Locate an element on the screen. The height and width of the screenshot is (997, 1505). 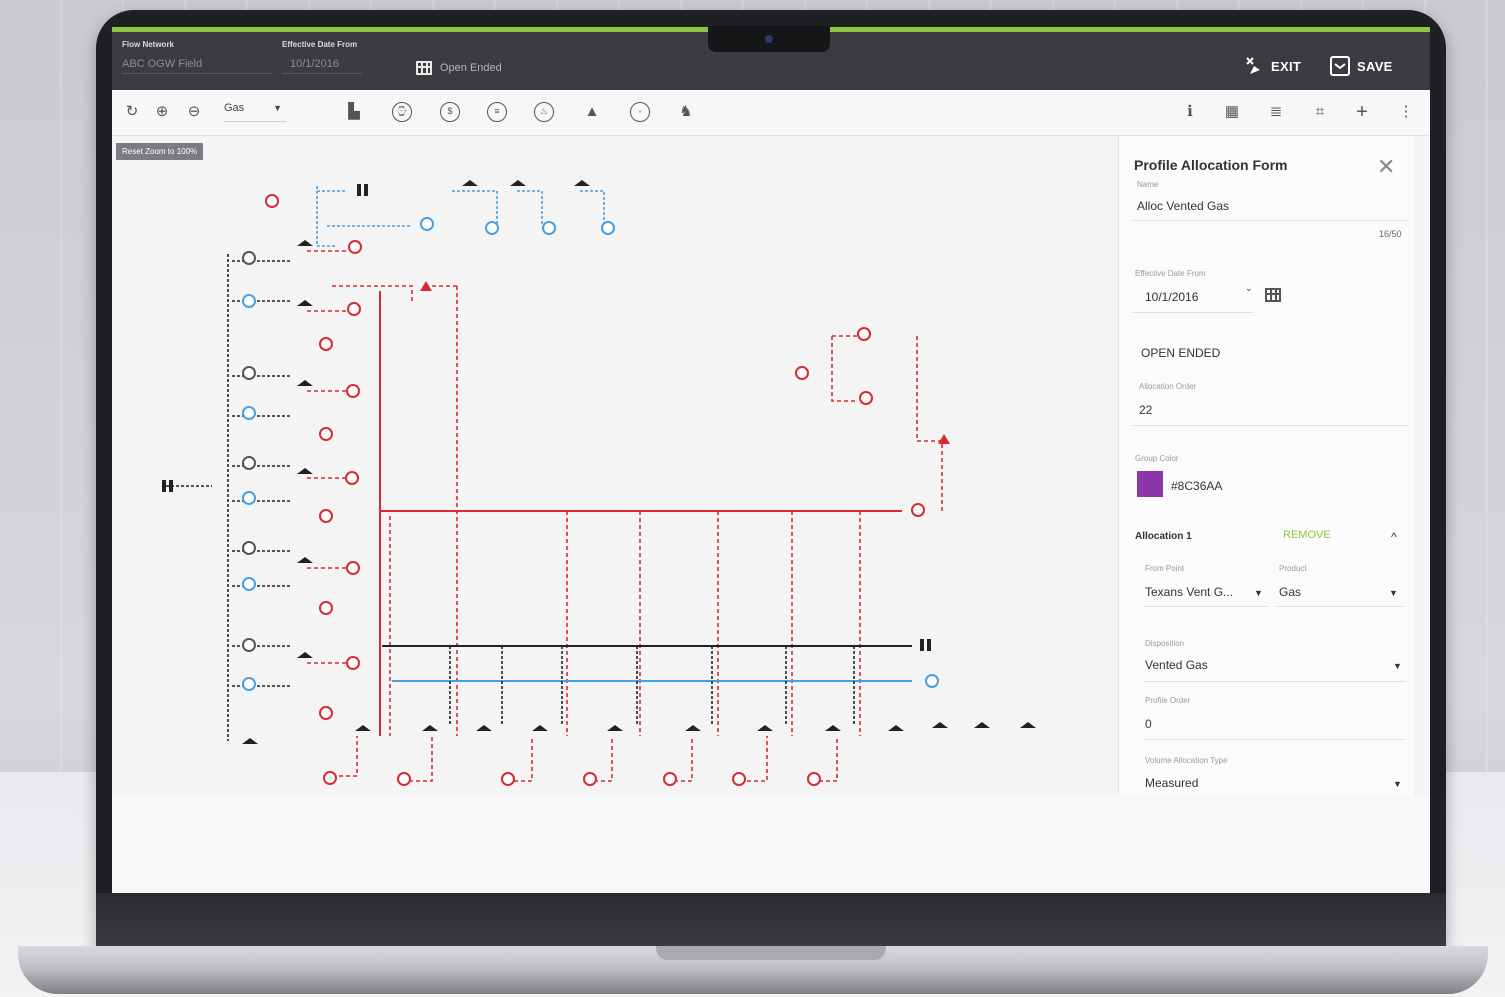
open-ended-toggle: Open Ended is located at coordinates (459, 68).